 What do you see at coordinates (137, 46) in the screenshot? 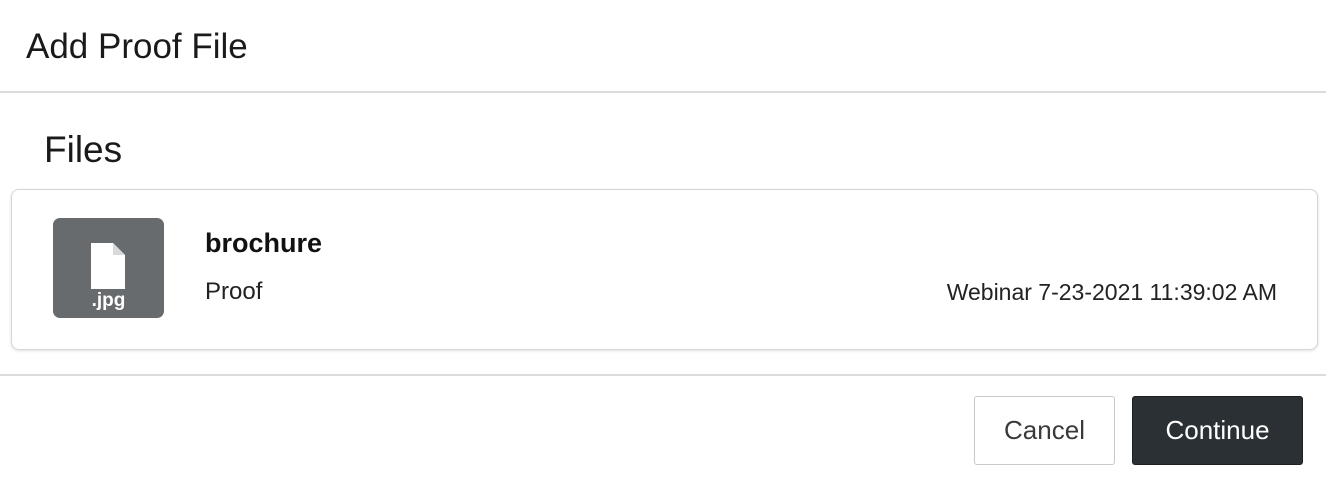
I see `dialog-title: Add Proof File` at bounding box center [137, 46].